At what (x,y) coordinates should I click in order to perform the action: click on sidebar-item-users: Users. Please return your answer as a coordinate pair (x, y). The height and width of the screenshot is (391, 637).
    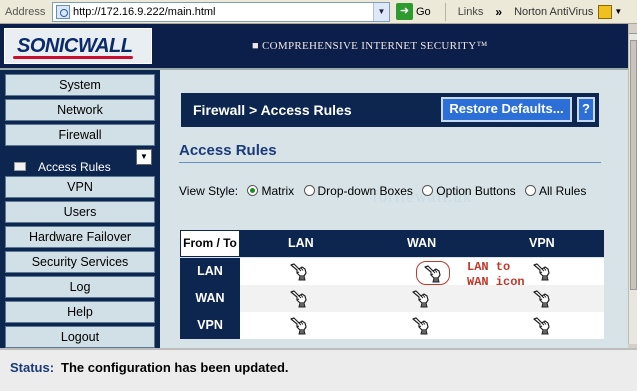
    Looking at the image, I should click on (80, 212).